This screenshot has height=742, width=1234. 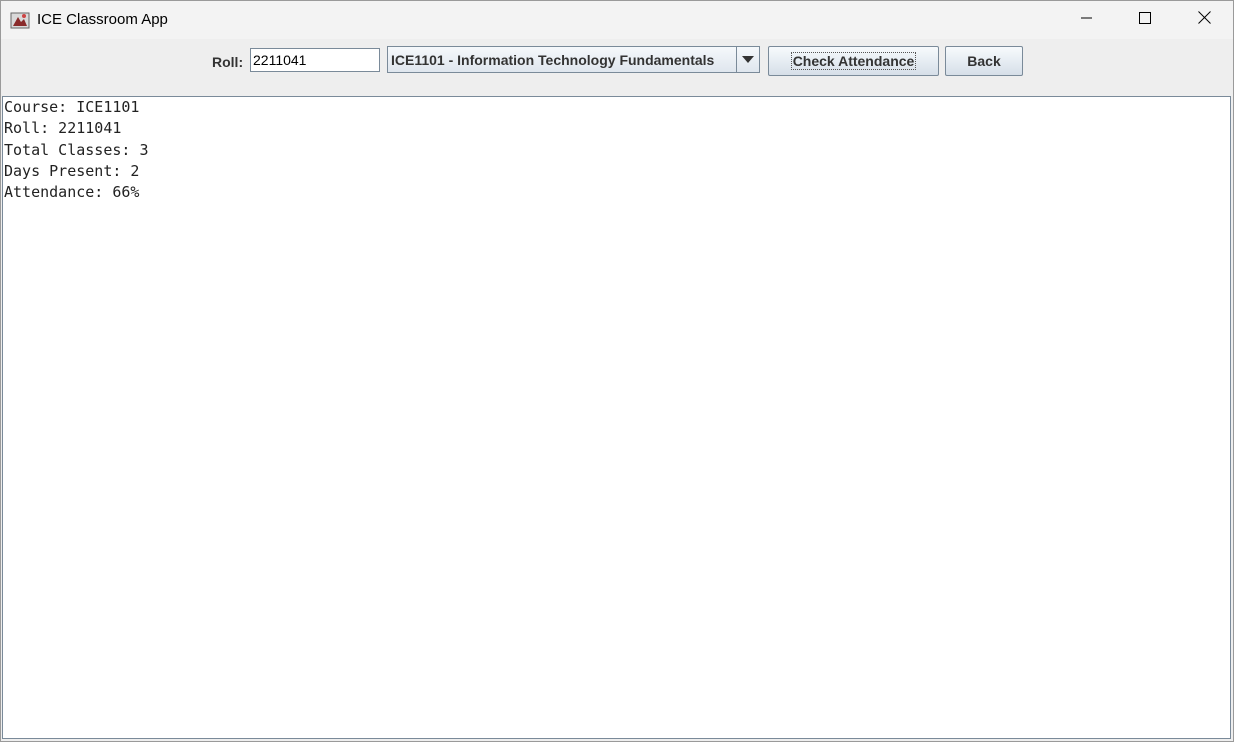 I want to click on check-attendance-label: Check Attendance, so click(x=853, y=61).